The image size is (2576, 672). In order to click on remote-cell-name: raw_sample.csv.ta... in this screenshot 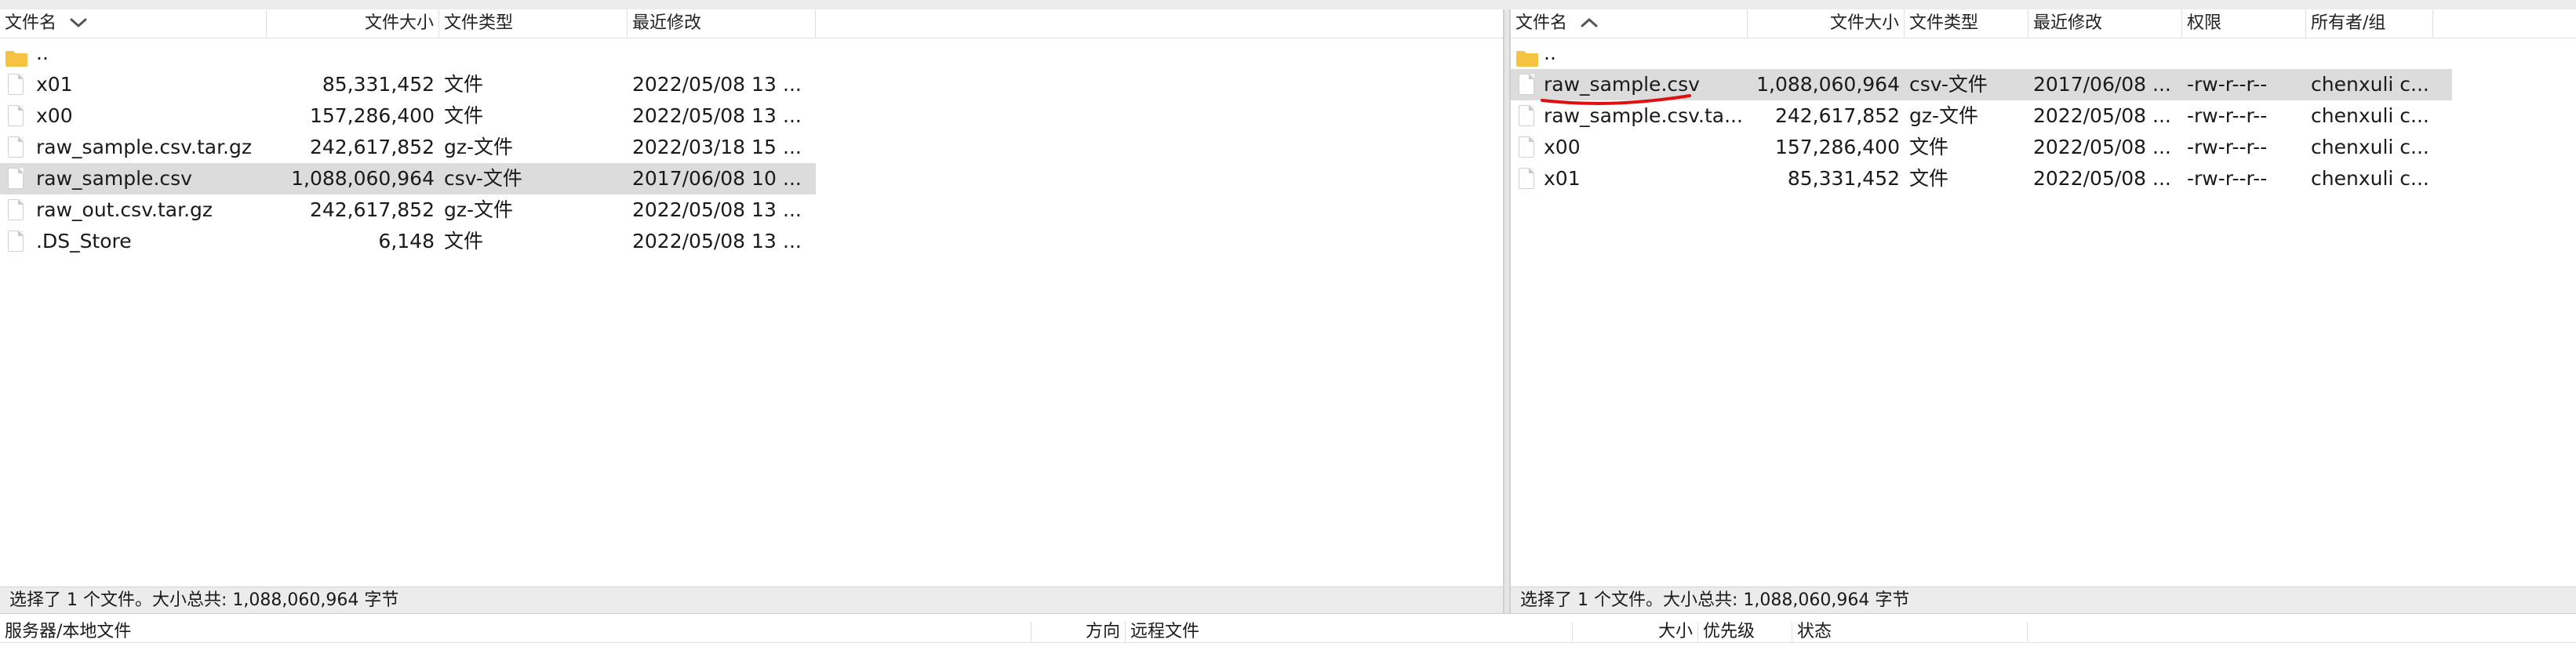, I will do `click(1643, 115)`.